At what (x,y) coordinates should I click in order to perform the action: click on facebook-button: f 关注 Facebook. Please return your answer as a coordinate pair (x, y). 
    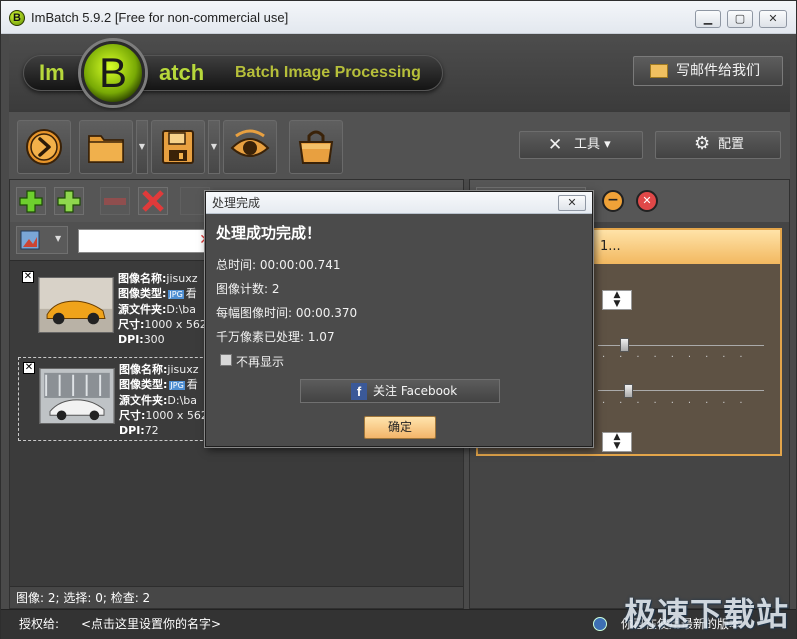
    Looking at the image, I should click on (400, 391).